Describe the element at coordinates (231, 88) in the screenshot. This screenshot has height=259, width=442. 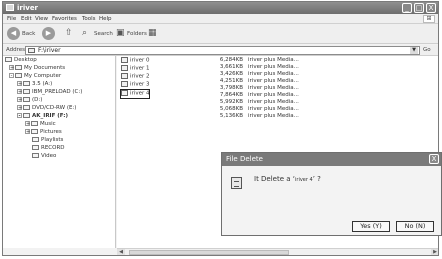
I see `file-size: 3,798KB` at that location.